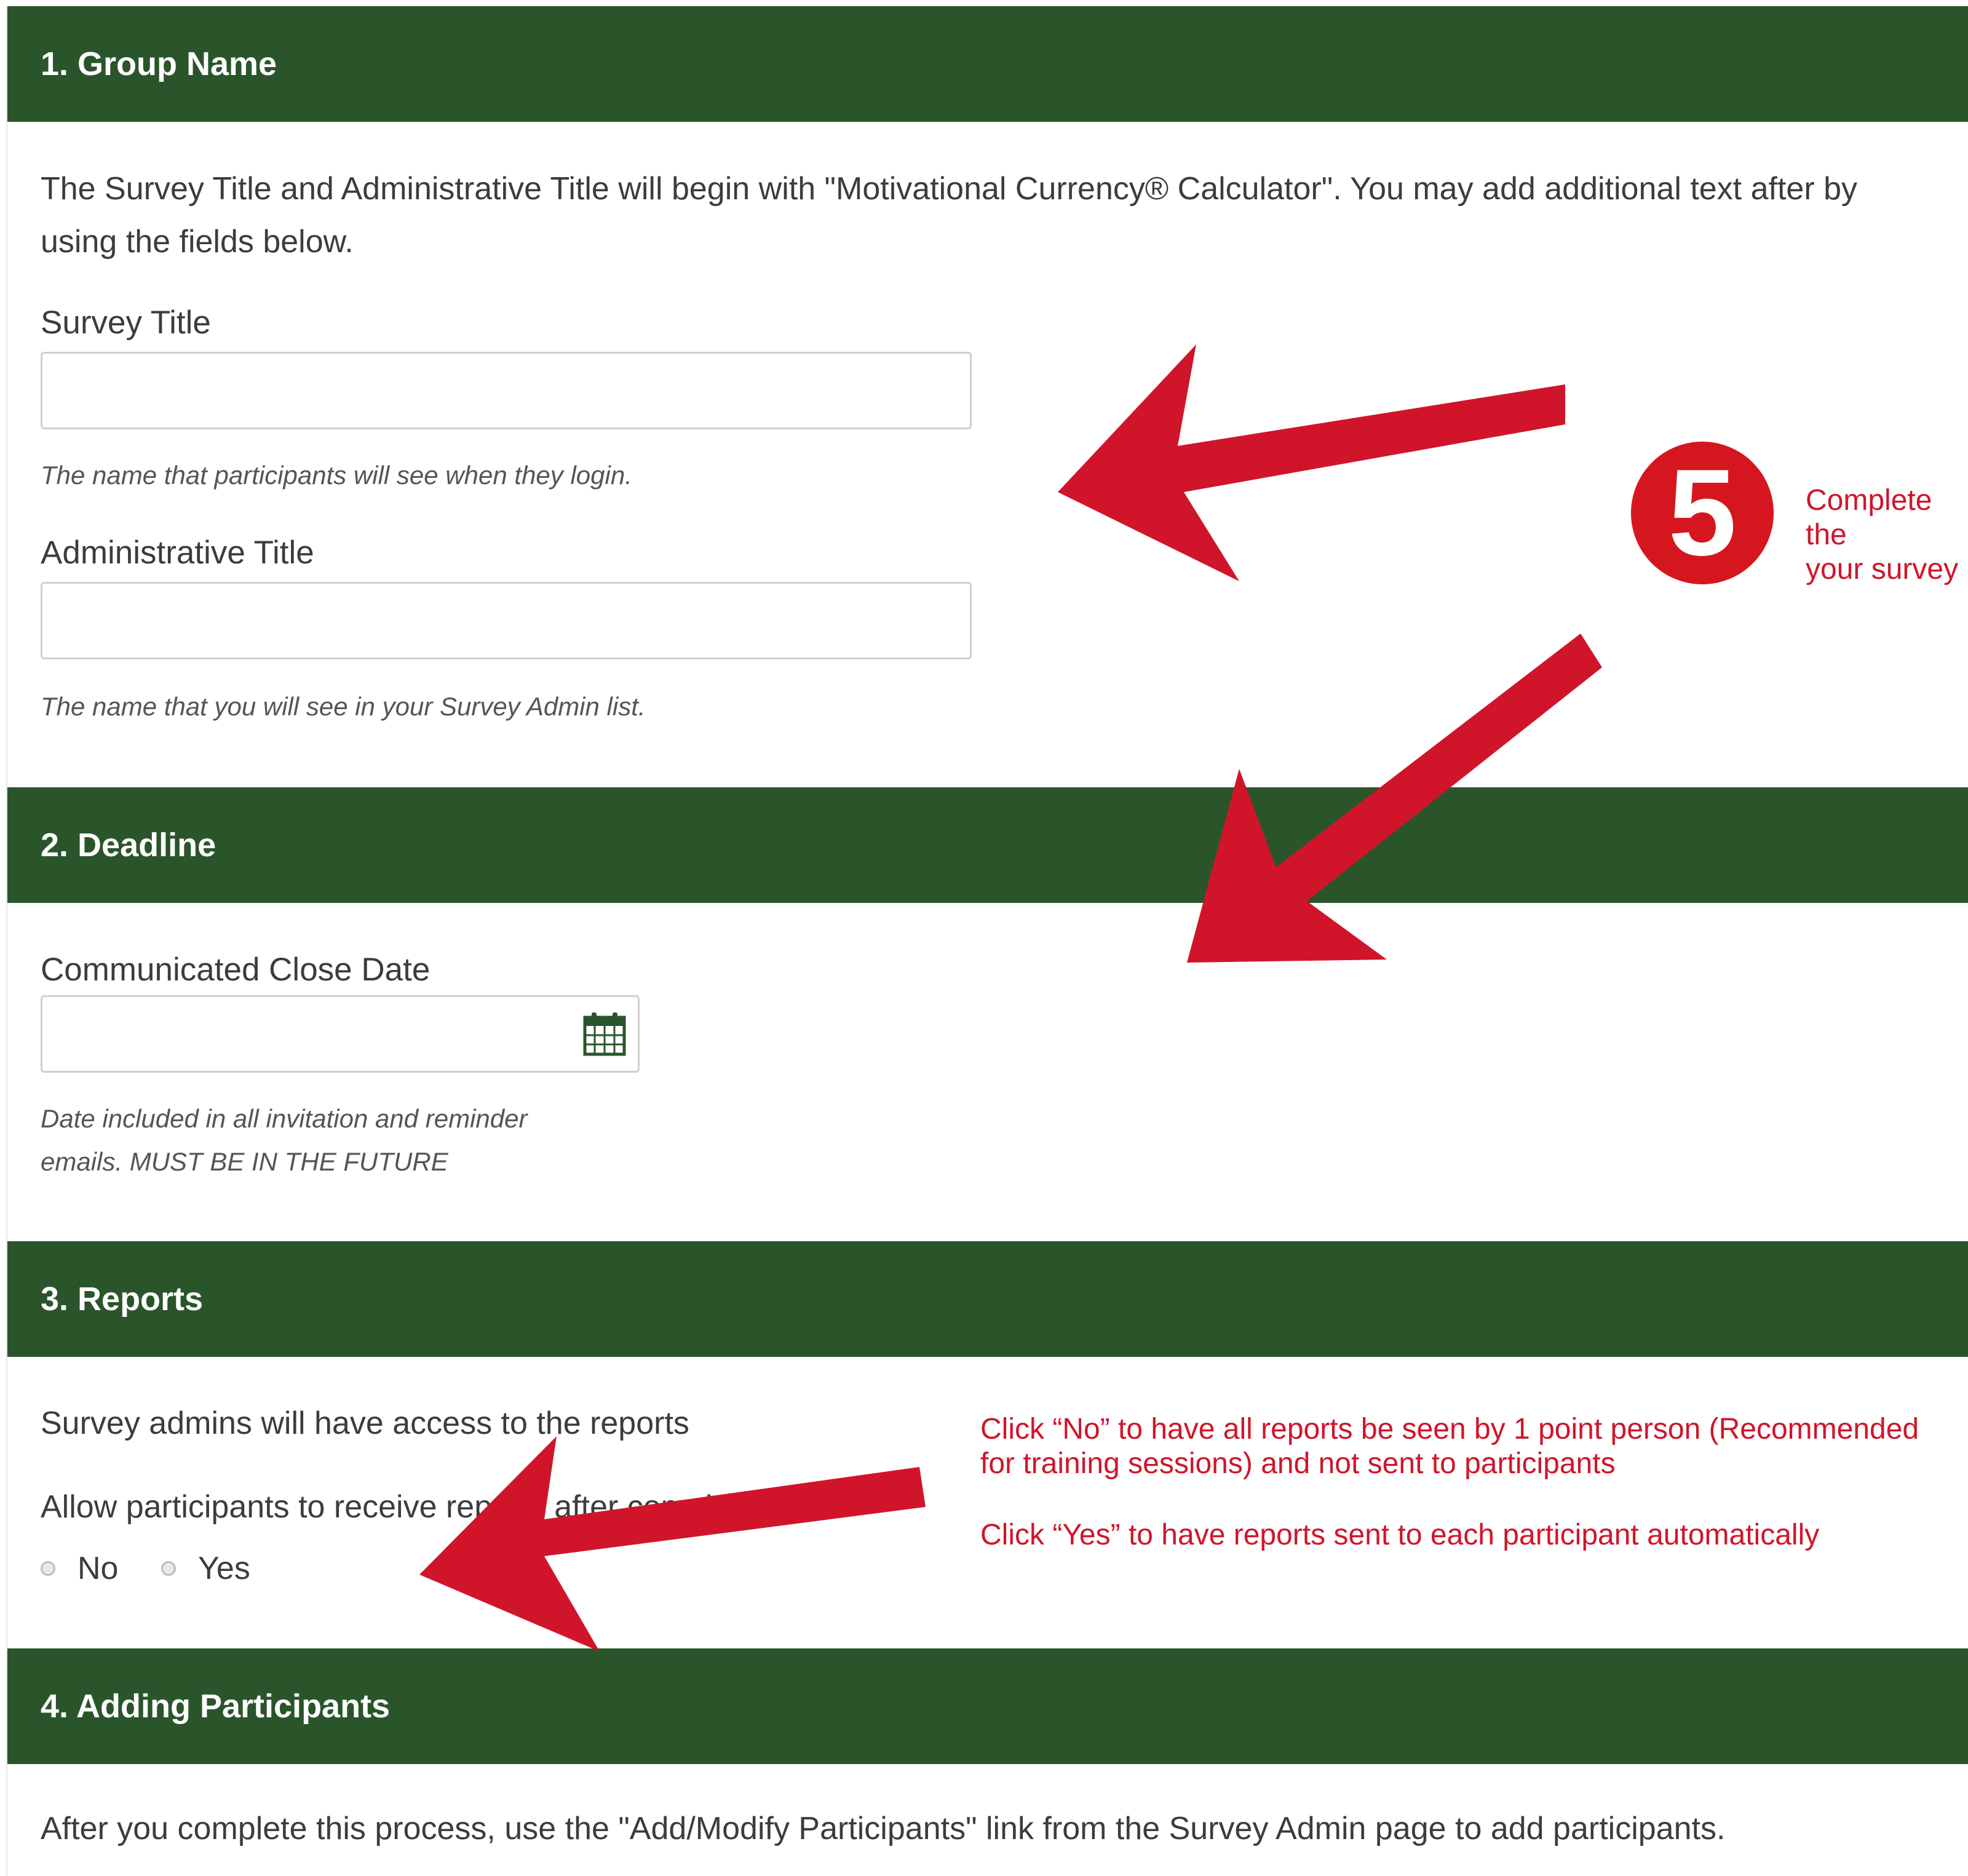 The width and height of the screenshot is (1968, 1876). Describe the element at coordinates (159, 64) in the screenshot. I see `section-title: 1. Group Name` at that location.